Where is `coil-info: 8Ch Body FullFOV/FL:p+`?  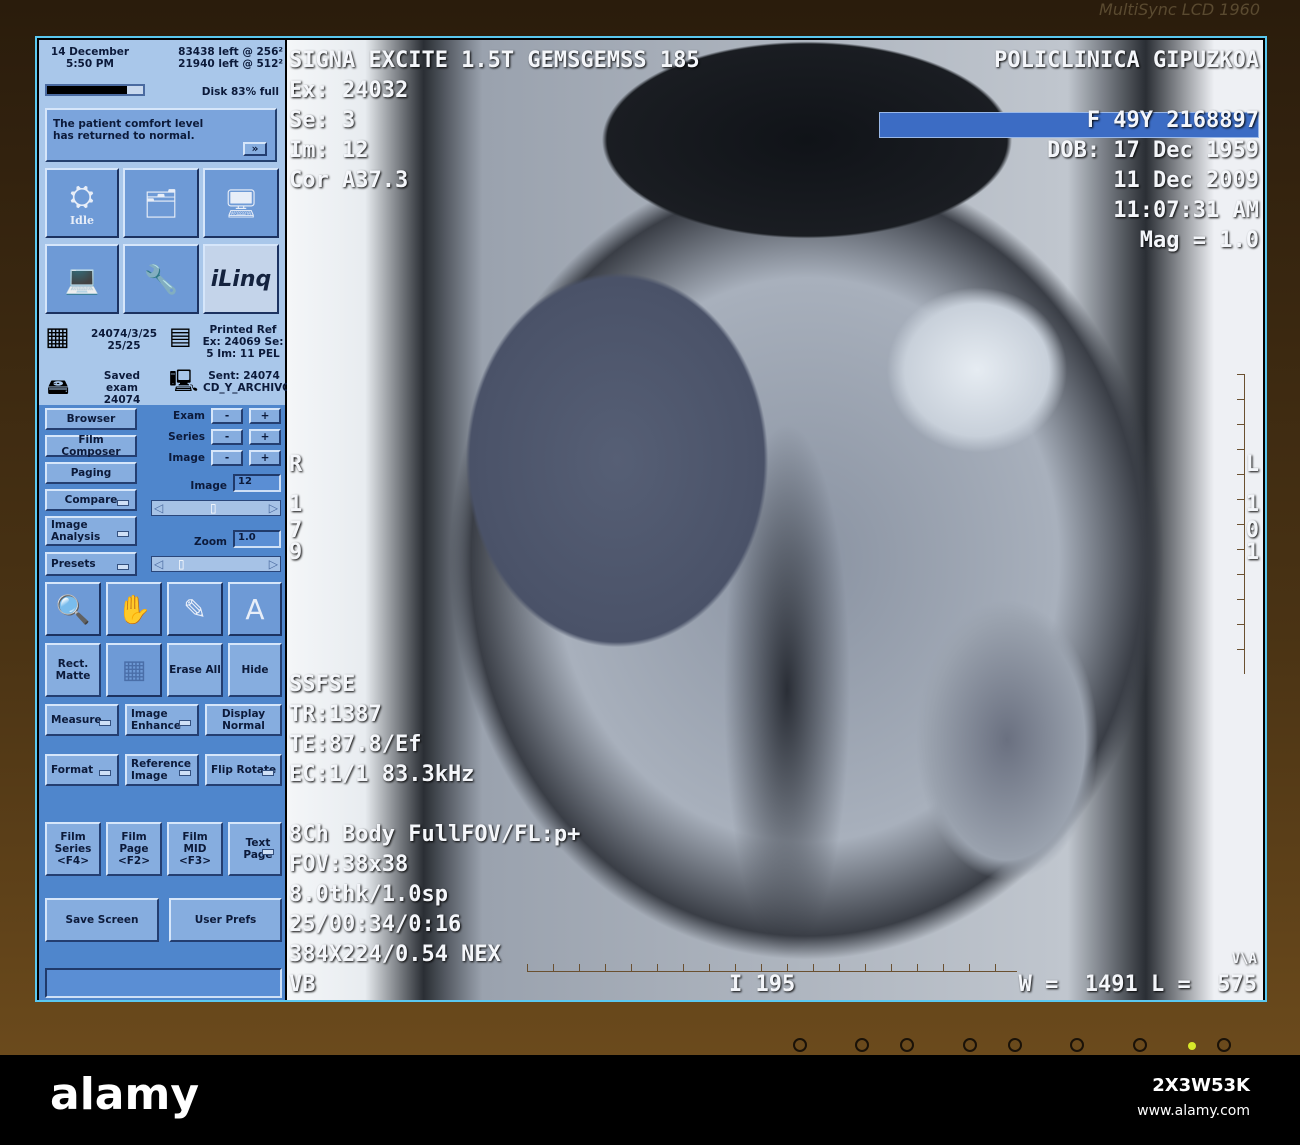 coil-info: 8Ch Body FullFOV/FL:p+ is located at coordinates (435, 834).